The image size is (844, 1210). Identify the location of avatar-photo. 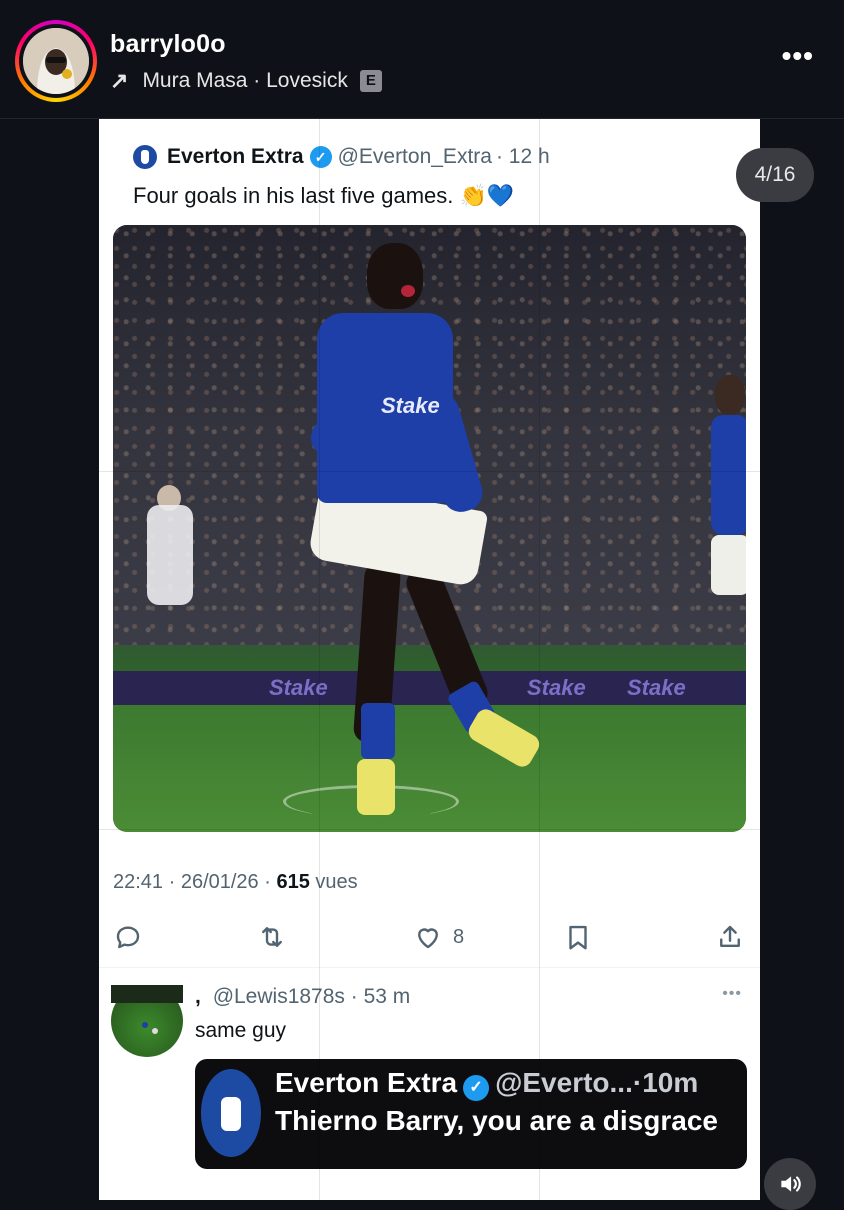
(56, 61).